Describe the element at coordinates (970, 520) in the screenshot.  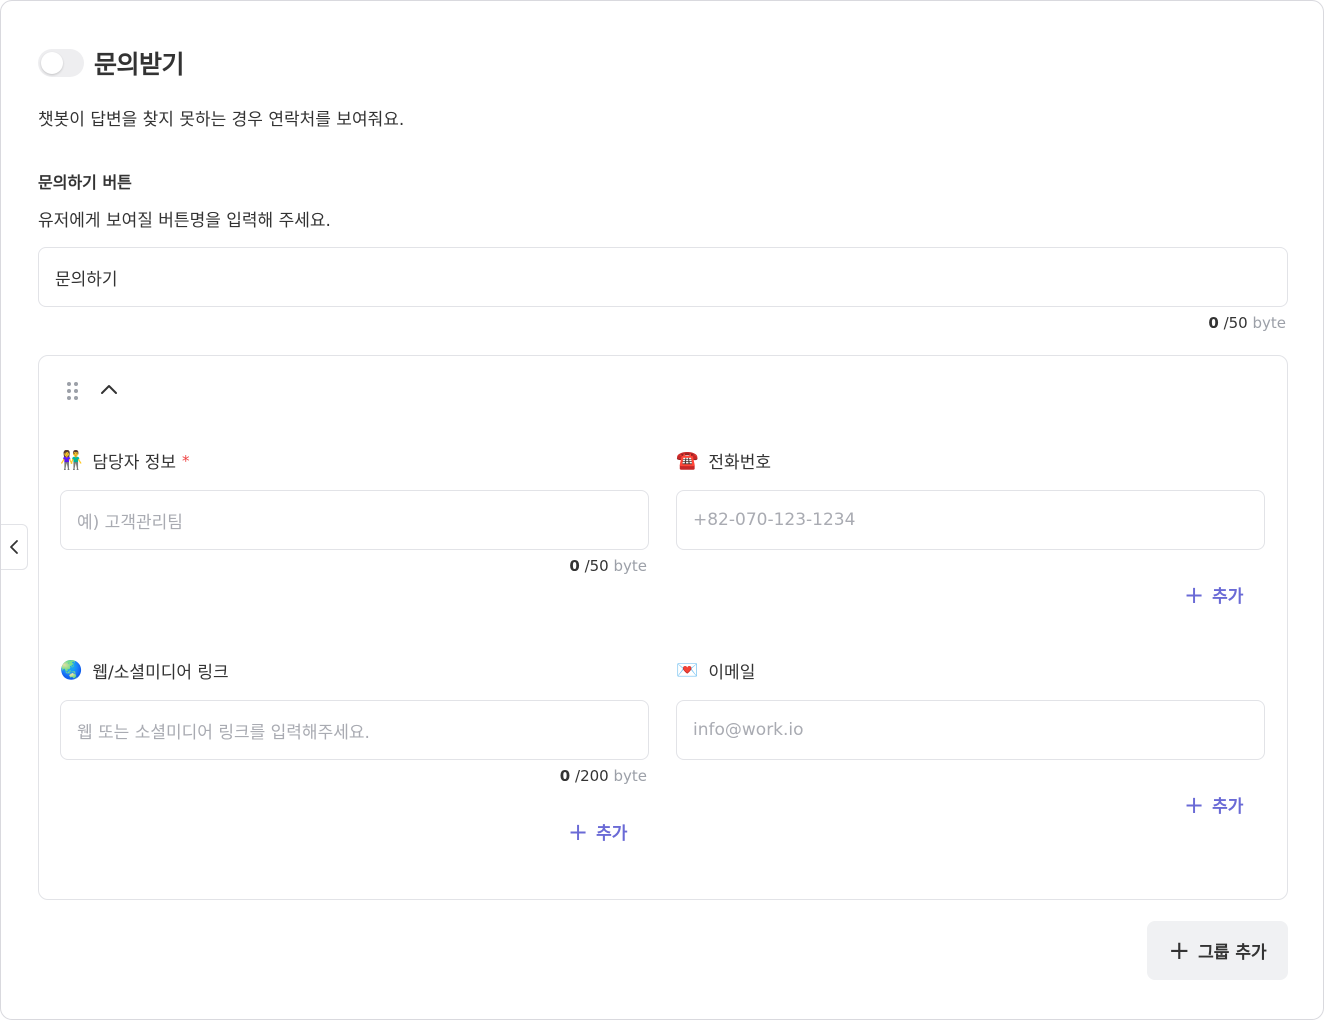
I see `phone-input: +82-070-123-1234` at that location.